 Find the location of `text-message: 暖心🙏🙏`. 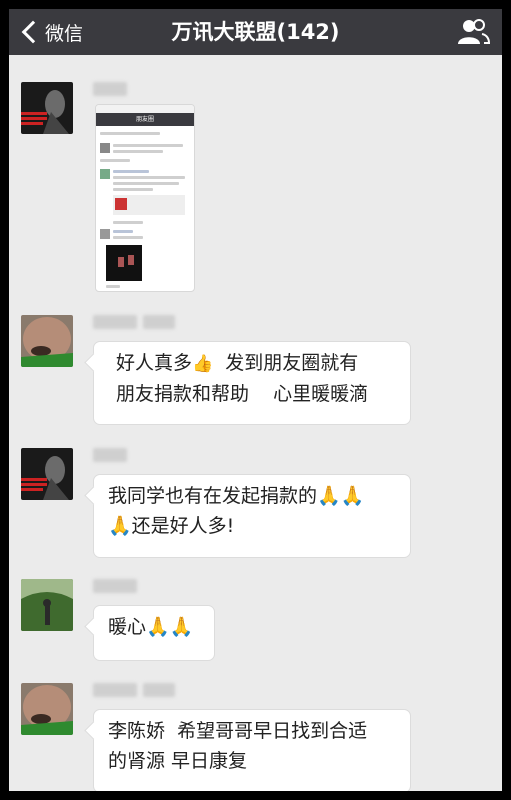

text-message: 暖心🙏🙏 is located at coordinates (154, 633).